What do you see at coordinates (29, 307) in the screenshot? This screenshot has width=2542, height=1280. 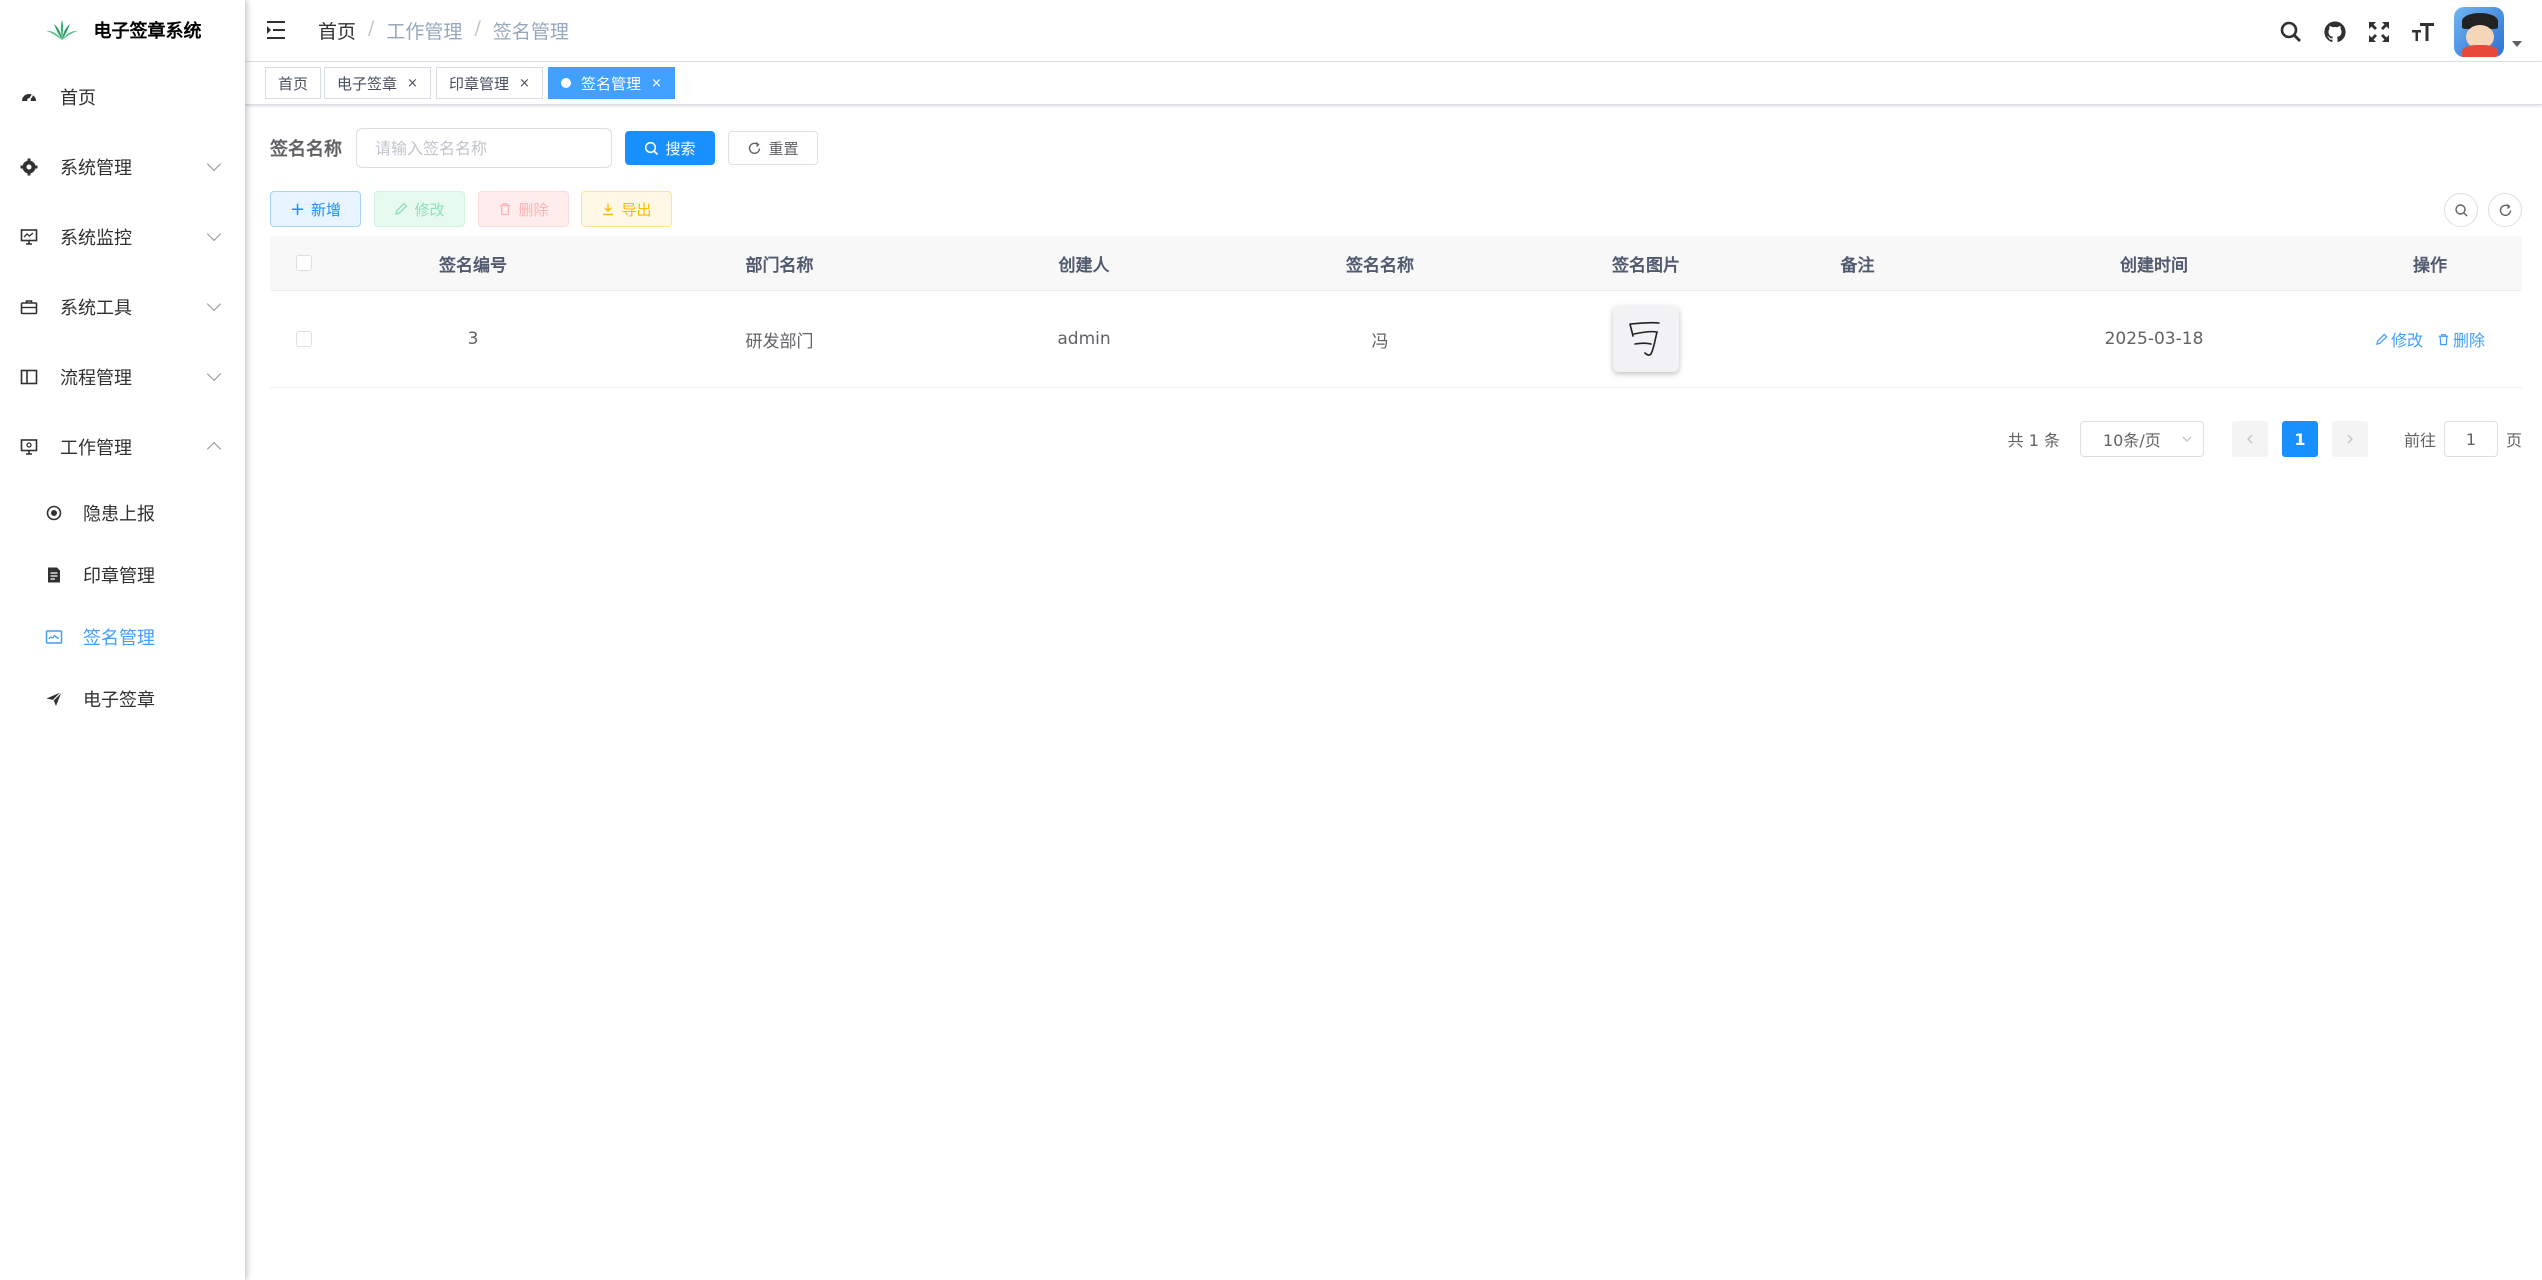 I see `toolbox-icon` at bounding box center [29, 307].